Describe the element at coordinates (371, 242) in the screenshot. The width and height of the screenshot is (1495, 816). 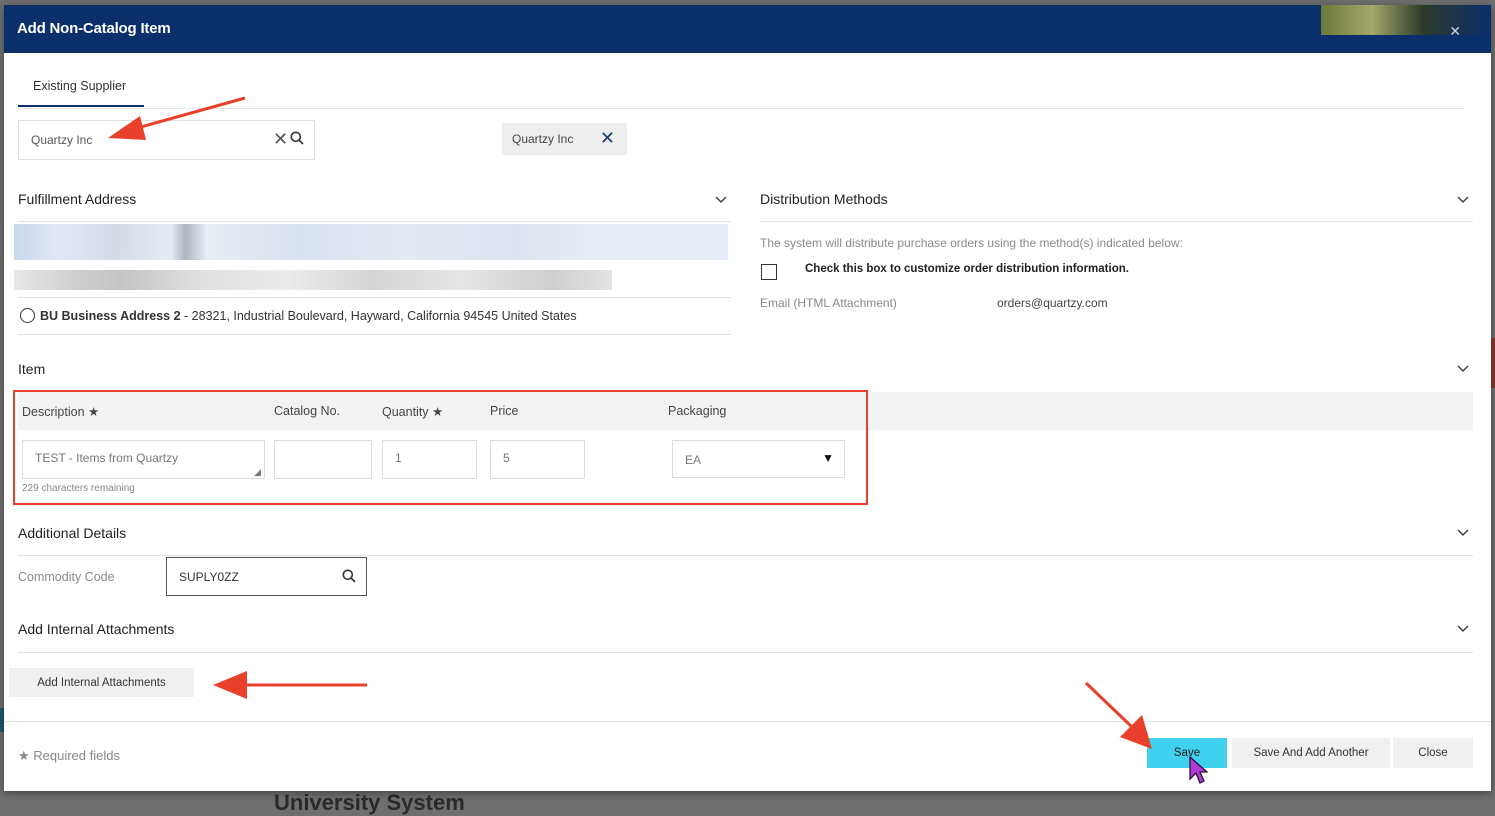
I see `redacted-address` at that location.